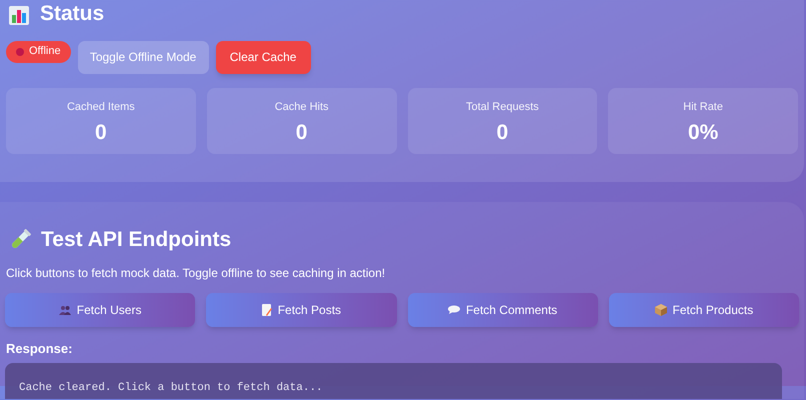  Describe the element at coordinates (703, 133) in the screenshot. I see `stat-value: 0%` at that location.